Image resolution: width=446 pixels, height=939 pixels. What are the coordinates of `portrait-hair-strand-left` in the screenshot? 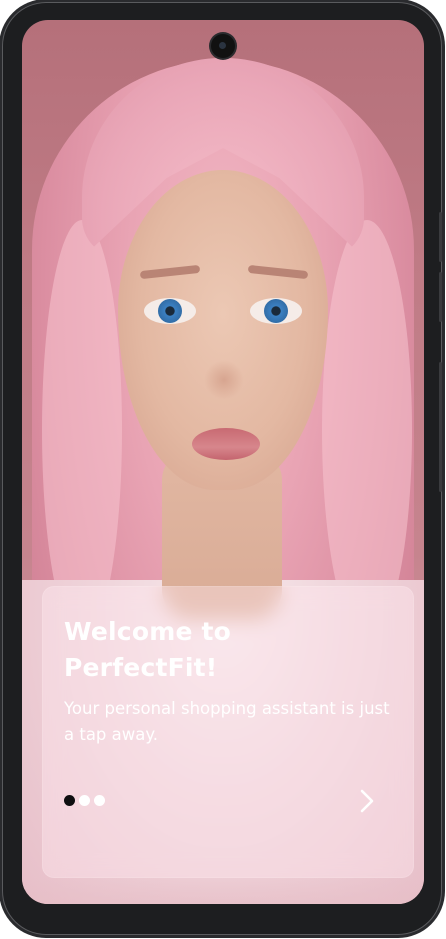 It's located at (82, 430).